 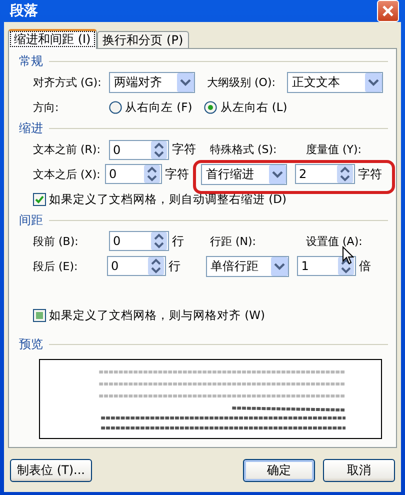 I want to click on window-title: 段落, so click(x=24, y=11).